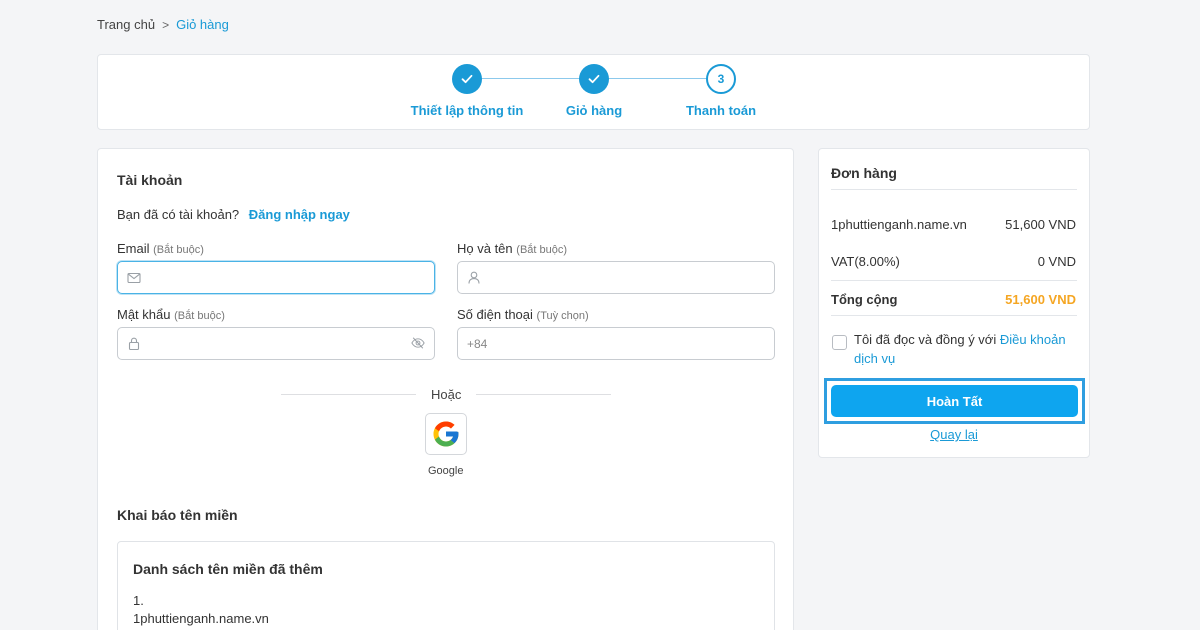 This screenshot has height=630, width=1200. Describe the element at coordinates (228, 569) in the screenshot. I see `domain-list-title: Danh sách tên miền đã thêm` at that location.